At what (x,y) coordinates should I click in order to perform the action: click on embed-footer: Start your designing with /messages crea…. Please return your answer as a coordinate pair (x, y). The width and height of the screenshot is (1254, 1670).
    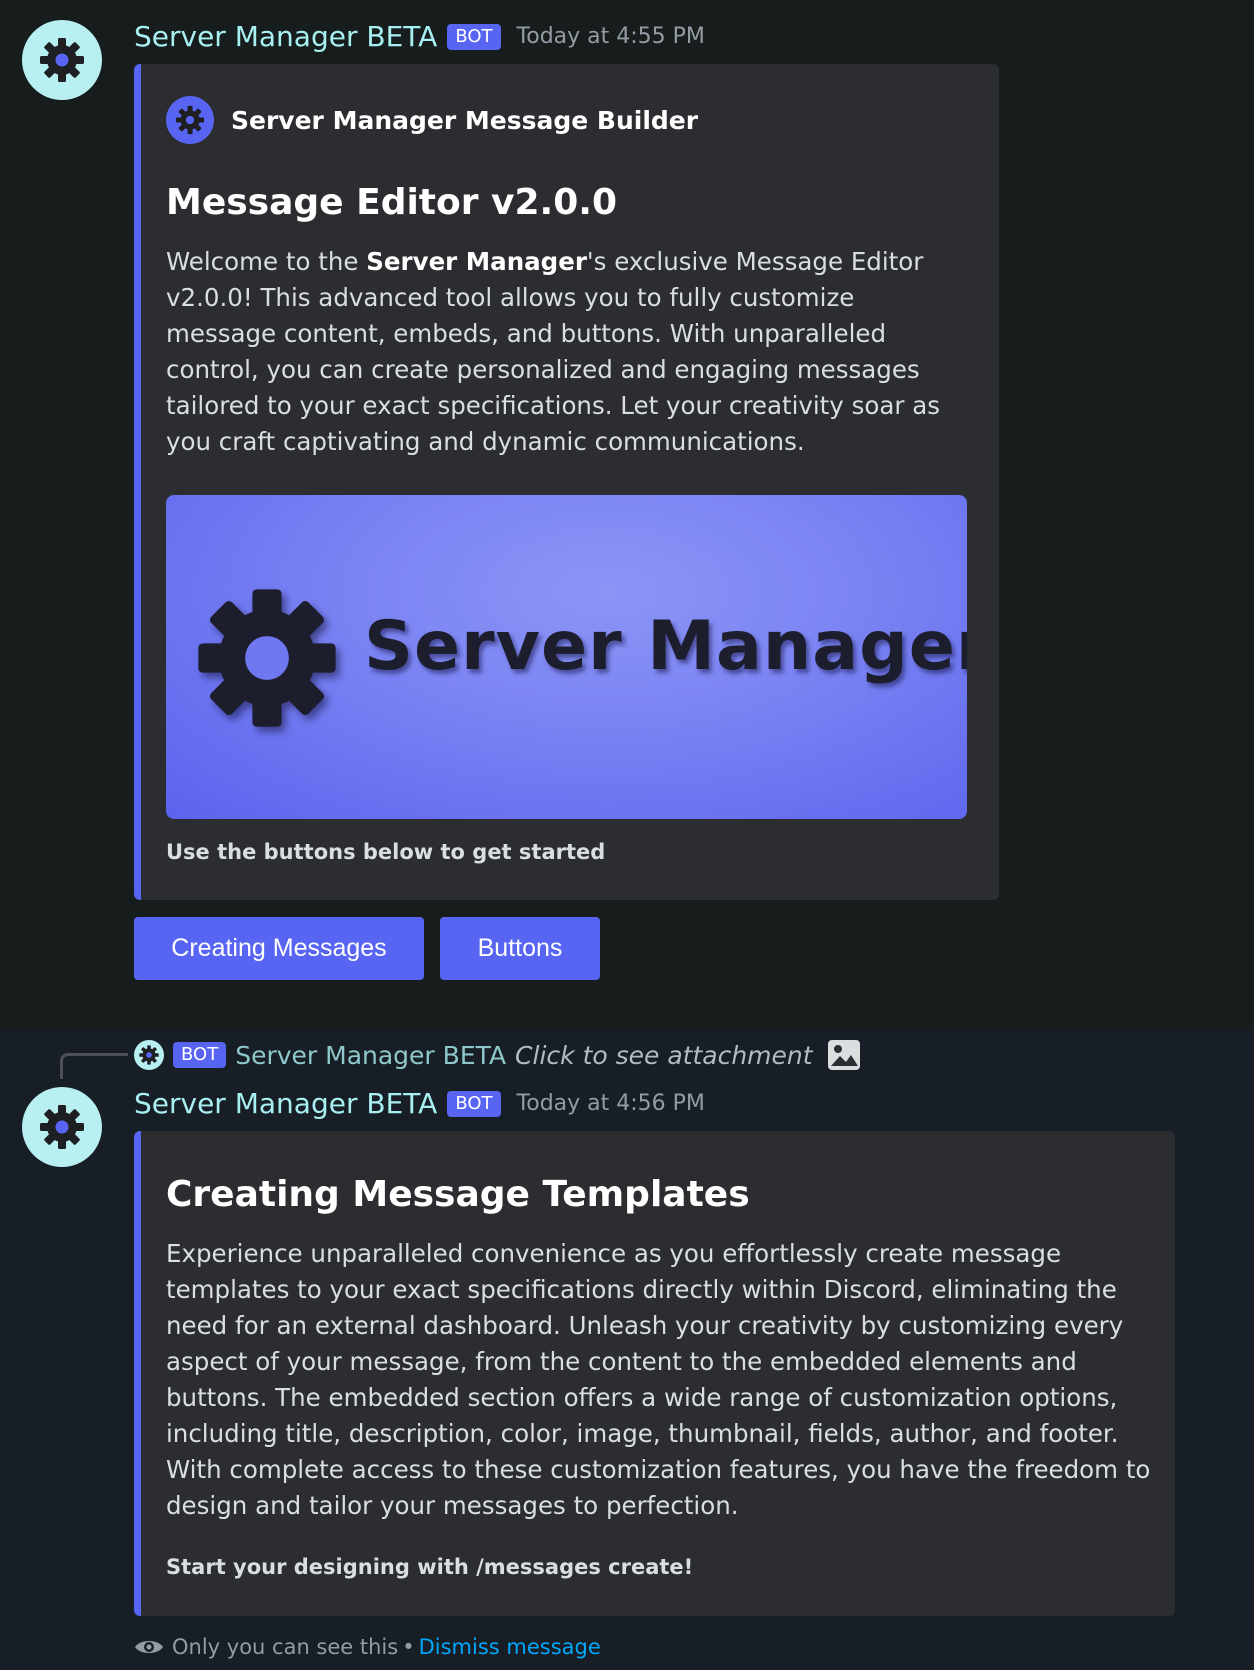
    Looking at the image, I should click on (430, 1567).